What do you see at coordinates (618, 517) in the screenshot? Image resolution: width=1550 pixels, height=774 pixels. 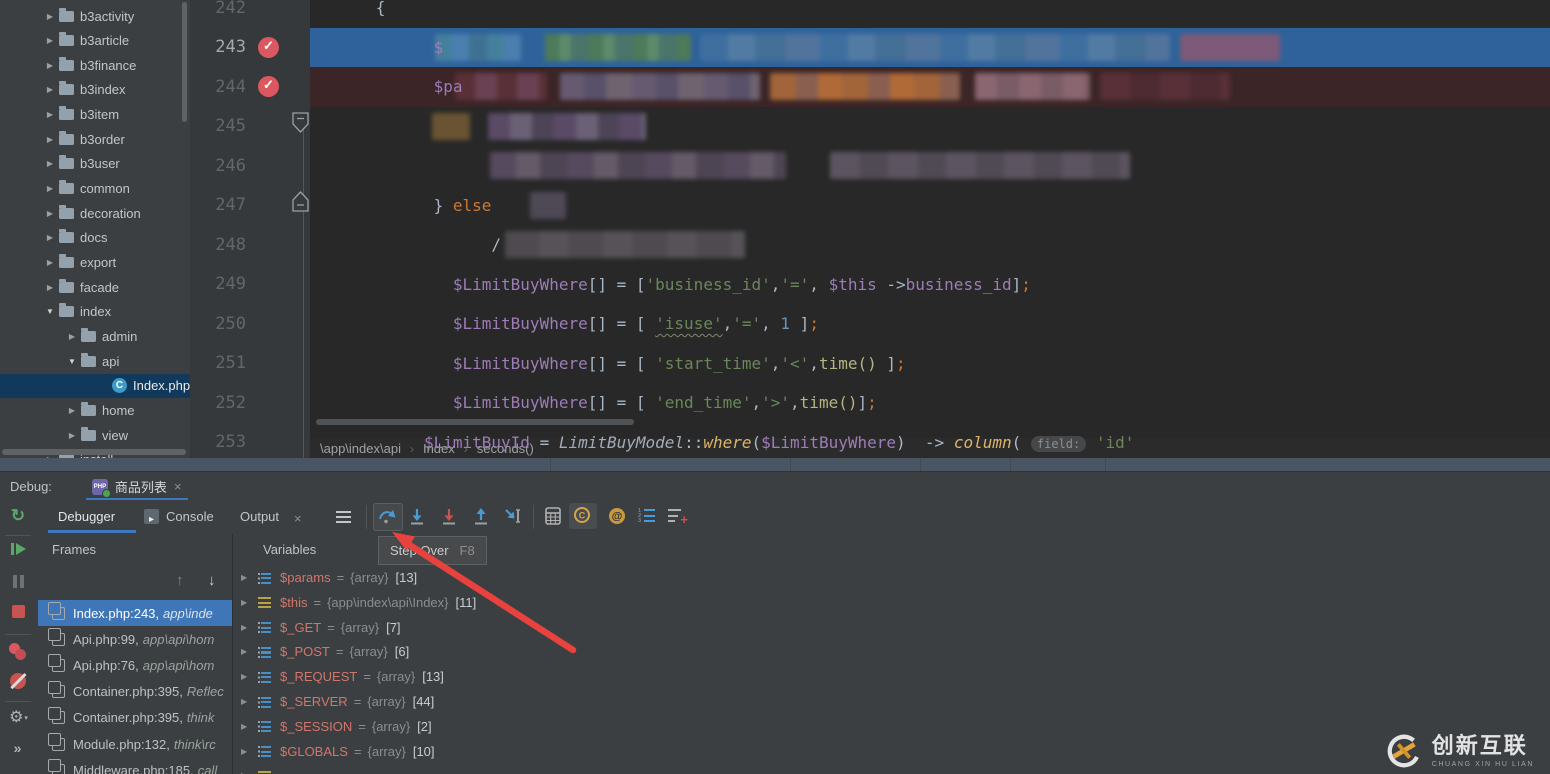 I see `at-sign-button: @` at bounding box center [618, 517].